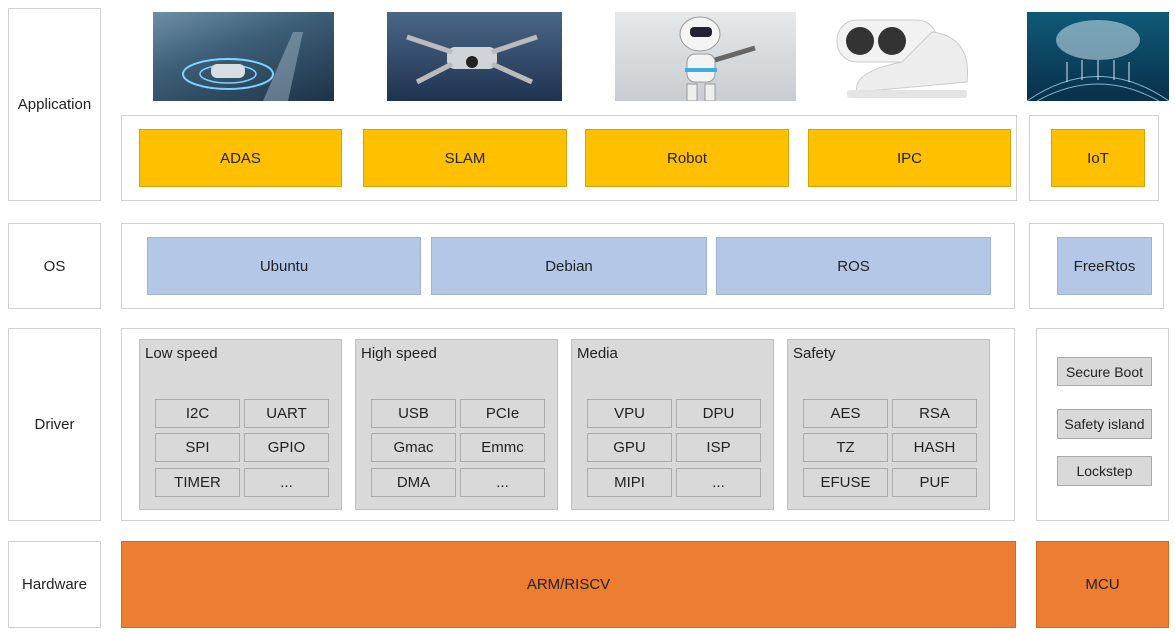  Describe the element at coordinates (934, 482) in the screenshot. I see `driver-cell: PUF` at that location.